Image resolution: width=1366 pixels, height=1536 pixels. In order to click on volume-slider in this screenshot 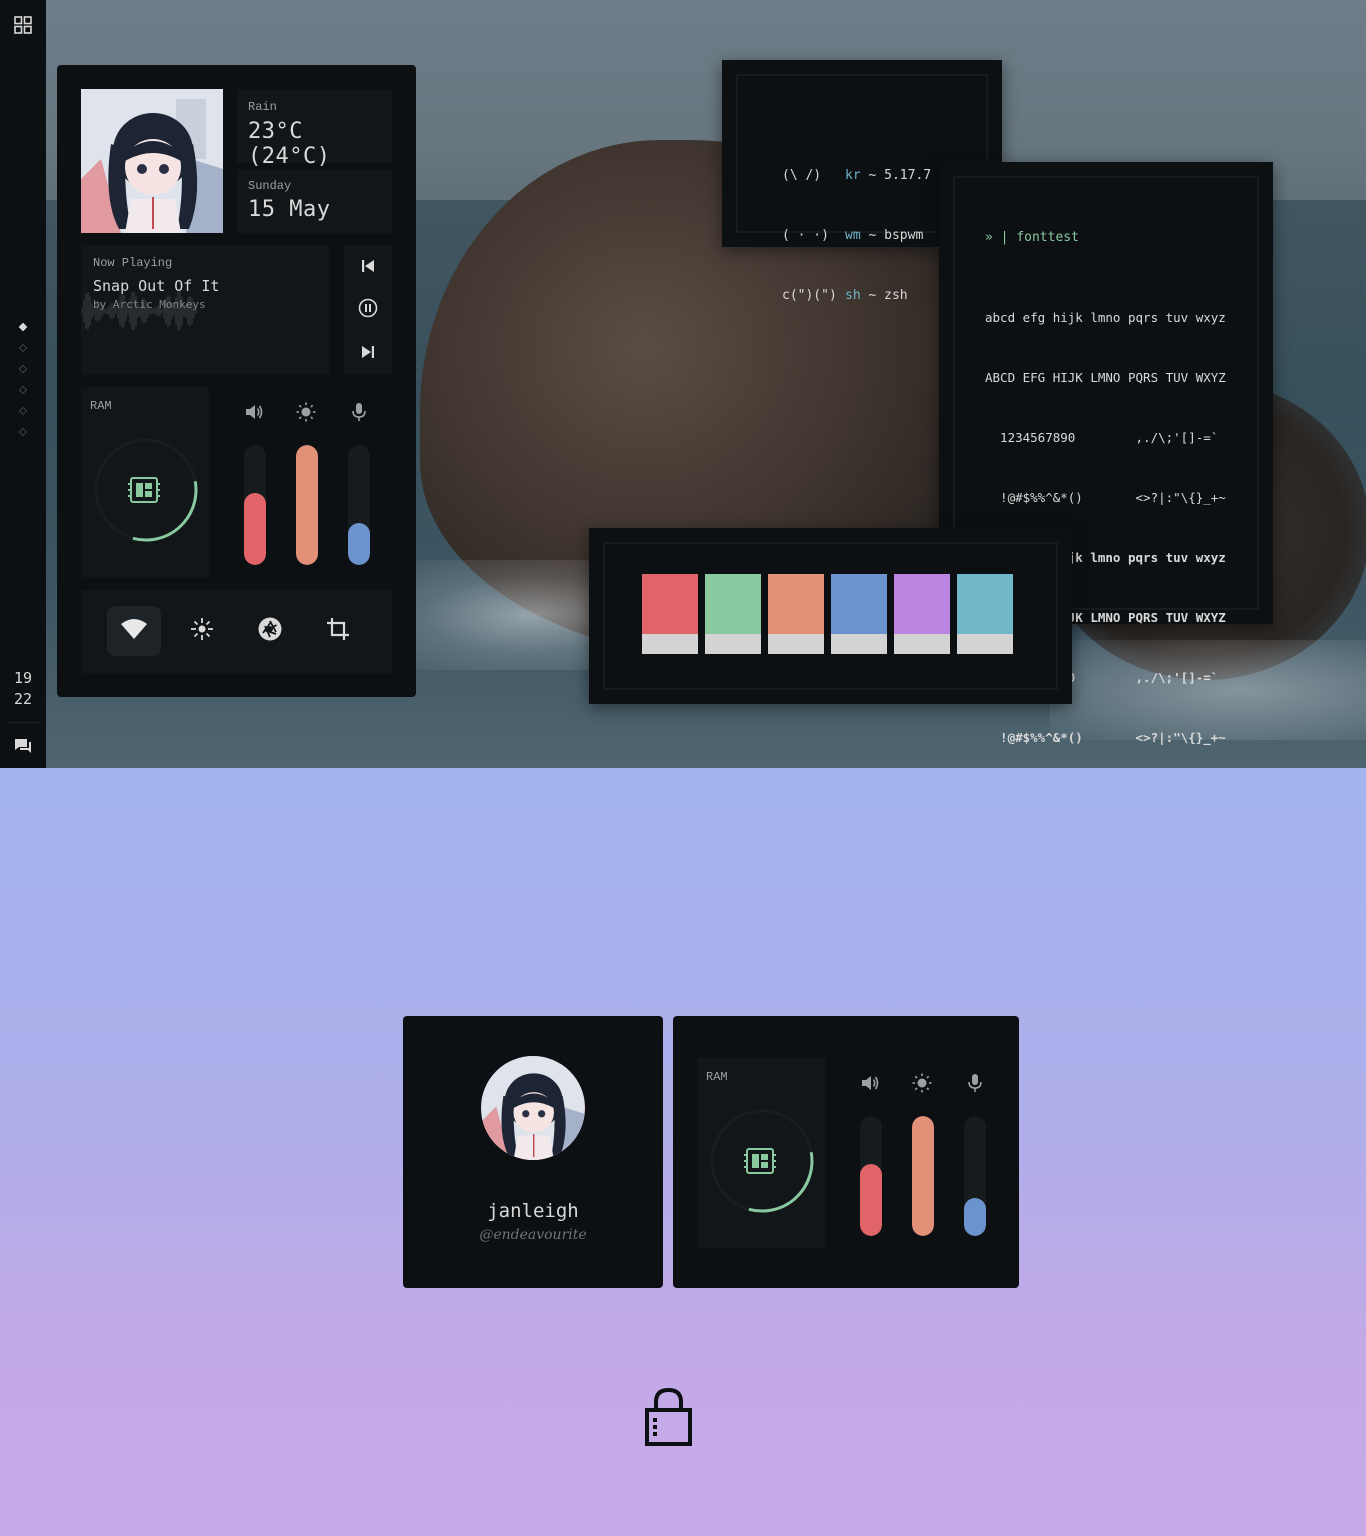, I will do `click(255, 505)`.